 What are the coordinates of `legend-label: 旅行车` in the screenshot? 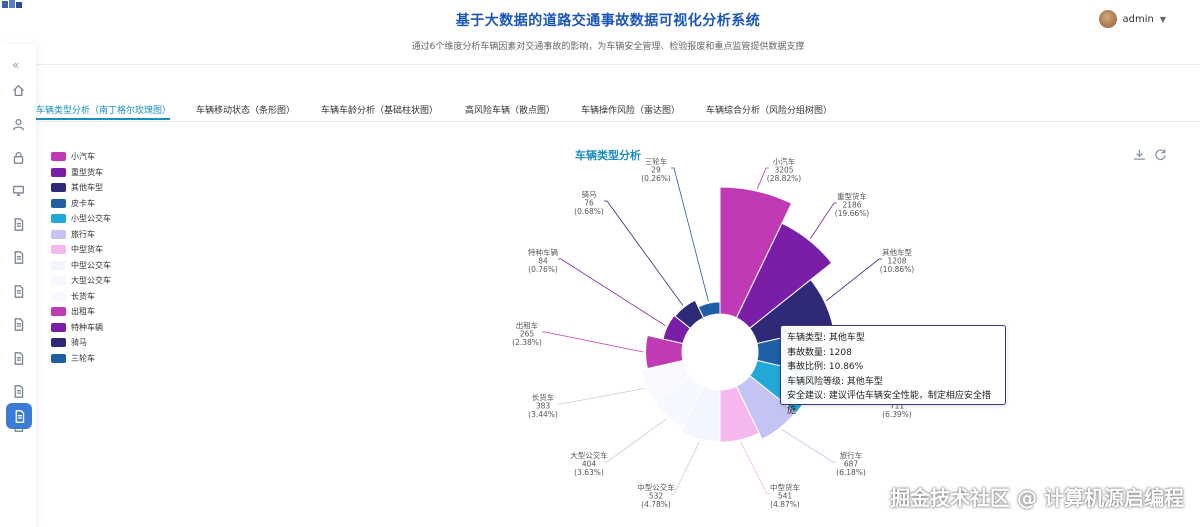 It's located at (83, 234).